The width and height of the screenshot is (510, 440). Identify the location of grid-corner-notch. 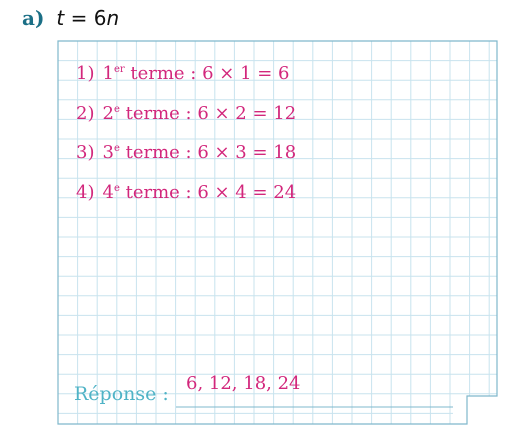
(478, 412).